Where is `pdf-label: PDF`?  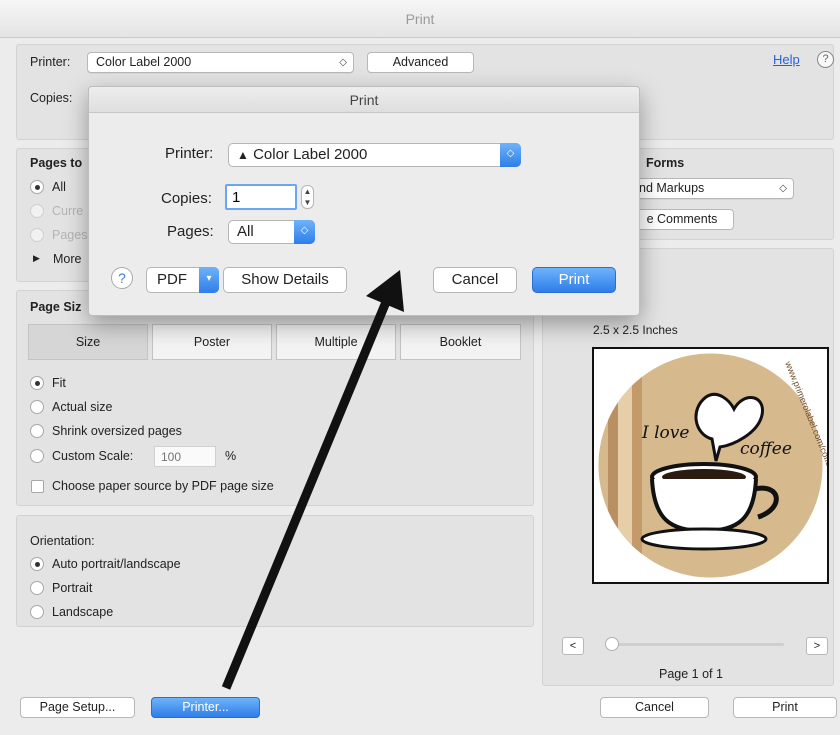 pdf-label: PDF is located at coordinates (172, 279).